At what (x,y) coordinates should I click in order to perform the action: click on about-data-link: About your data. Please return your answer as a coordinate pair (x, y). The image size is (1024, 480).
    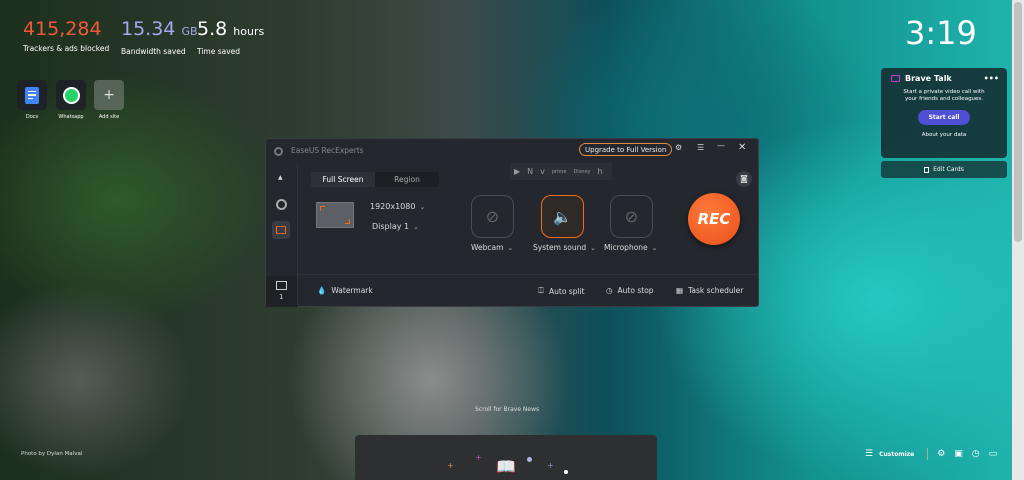
    Looking at the image, I should click on (944, 135).